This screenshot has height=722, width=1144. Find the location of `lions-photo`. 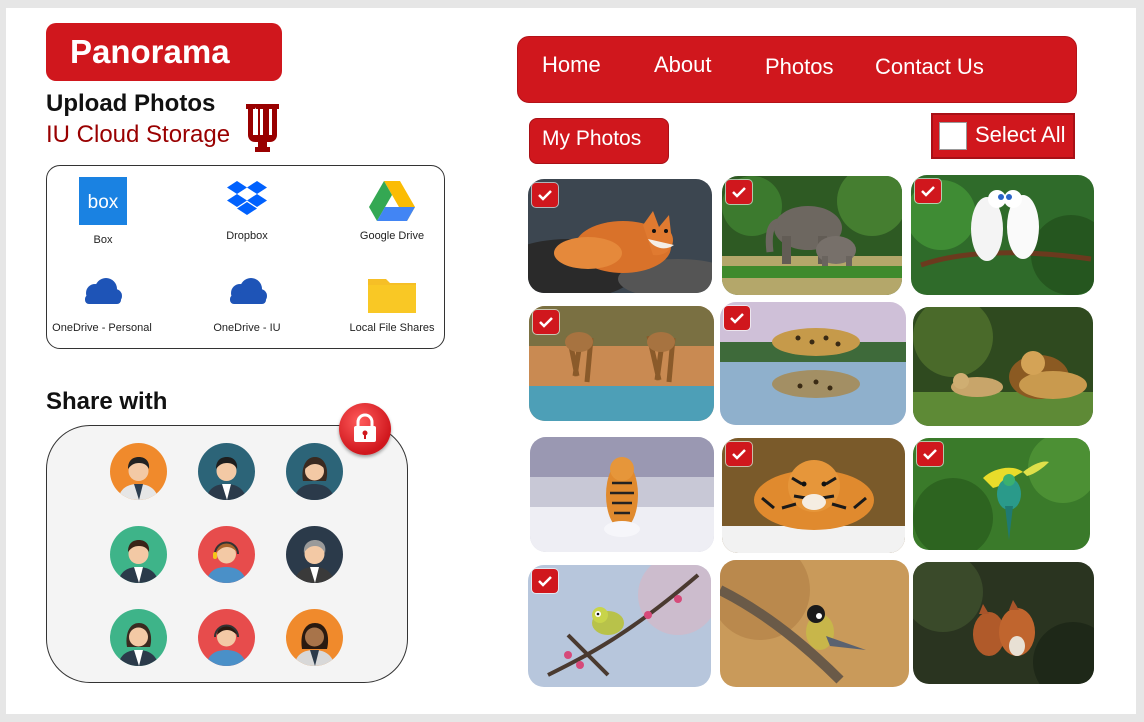

lions-photo is located at coordinates (1003, 366).